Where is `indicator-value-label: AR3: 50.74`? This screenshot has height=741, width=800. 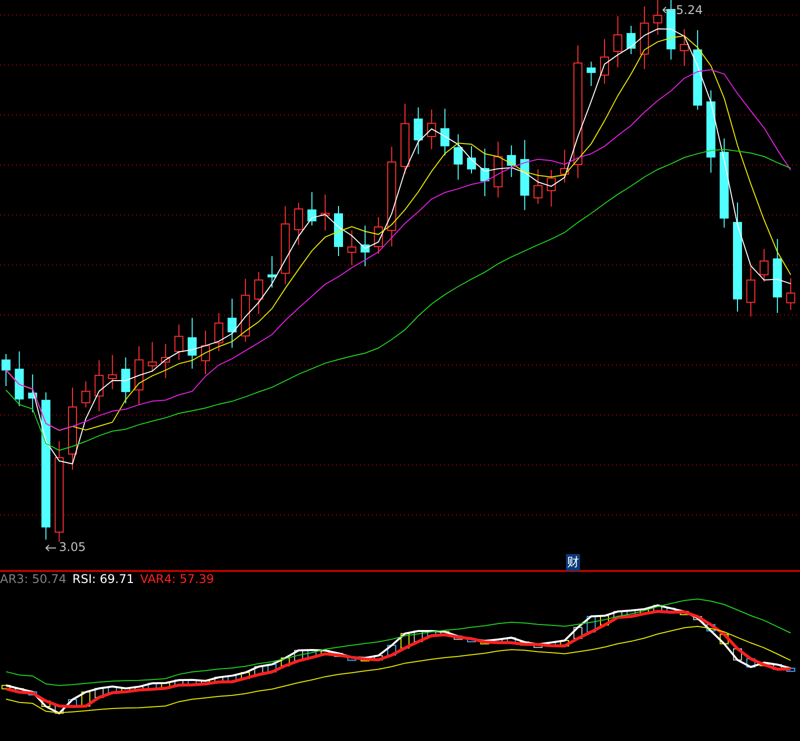
indicator-value-label: AR3: 50.74 is located at coordinates (33, 579).